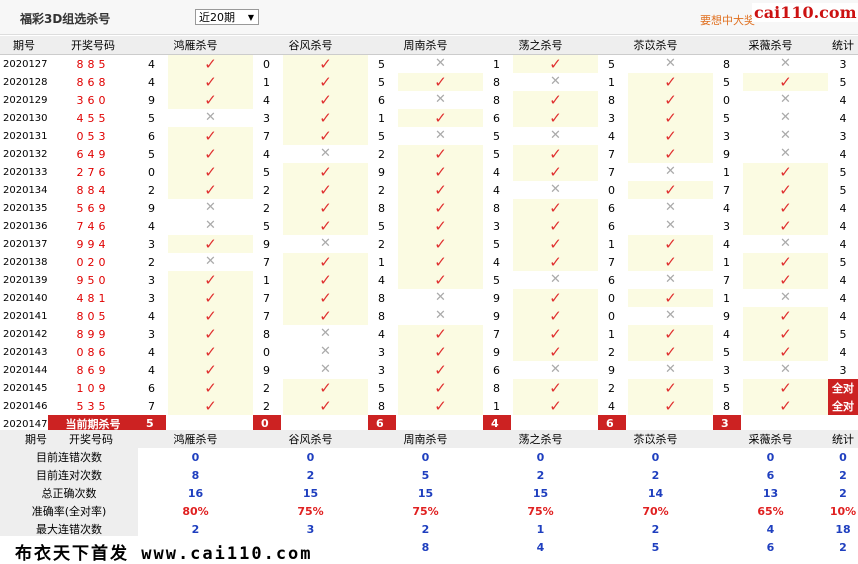  What do you see at coordinates (655, 45) in the screenshot?
I see `col-expert-5: 苶苡杀号` at bounding box center [655, 45].